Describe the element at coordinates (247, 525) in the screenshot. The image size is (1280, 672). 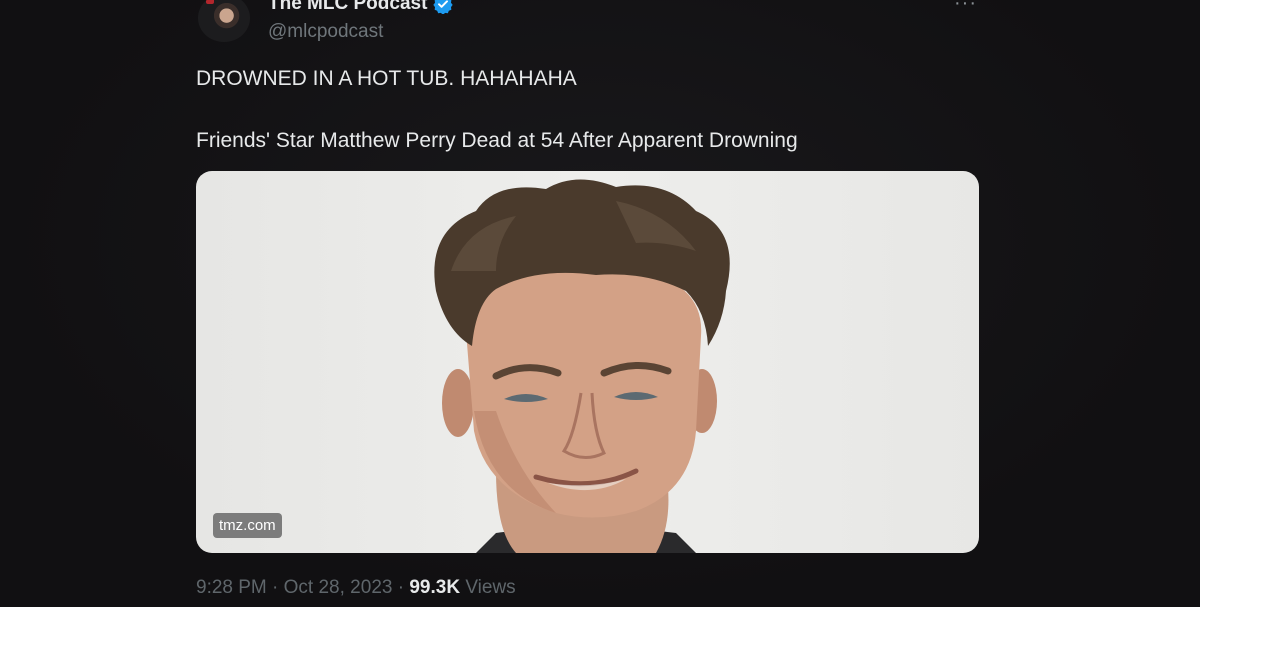
I see `media-source-badge: tmz.com` at that location.